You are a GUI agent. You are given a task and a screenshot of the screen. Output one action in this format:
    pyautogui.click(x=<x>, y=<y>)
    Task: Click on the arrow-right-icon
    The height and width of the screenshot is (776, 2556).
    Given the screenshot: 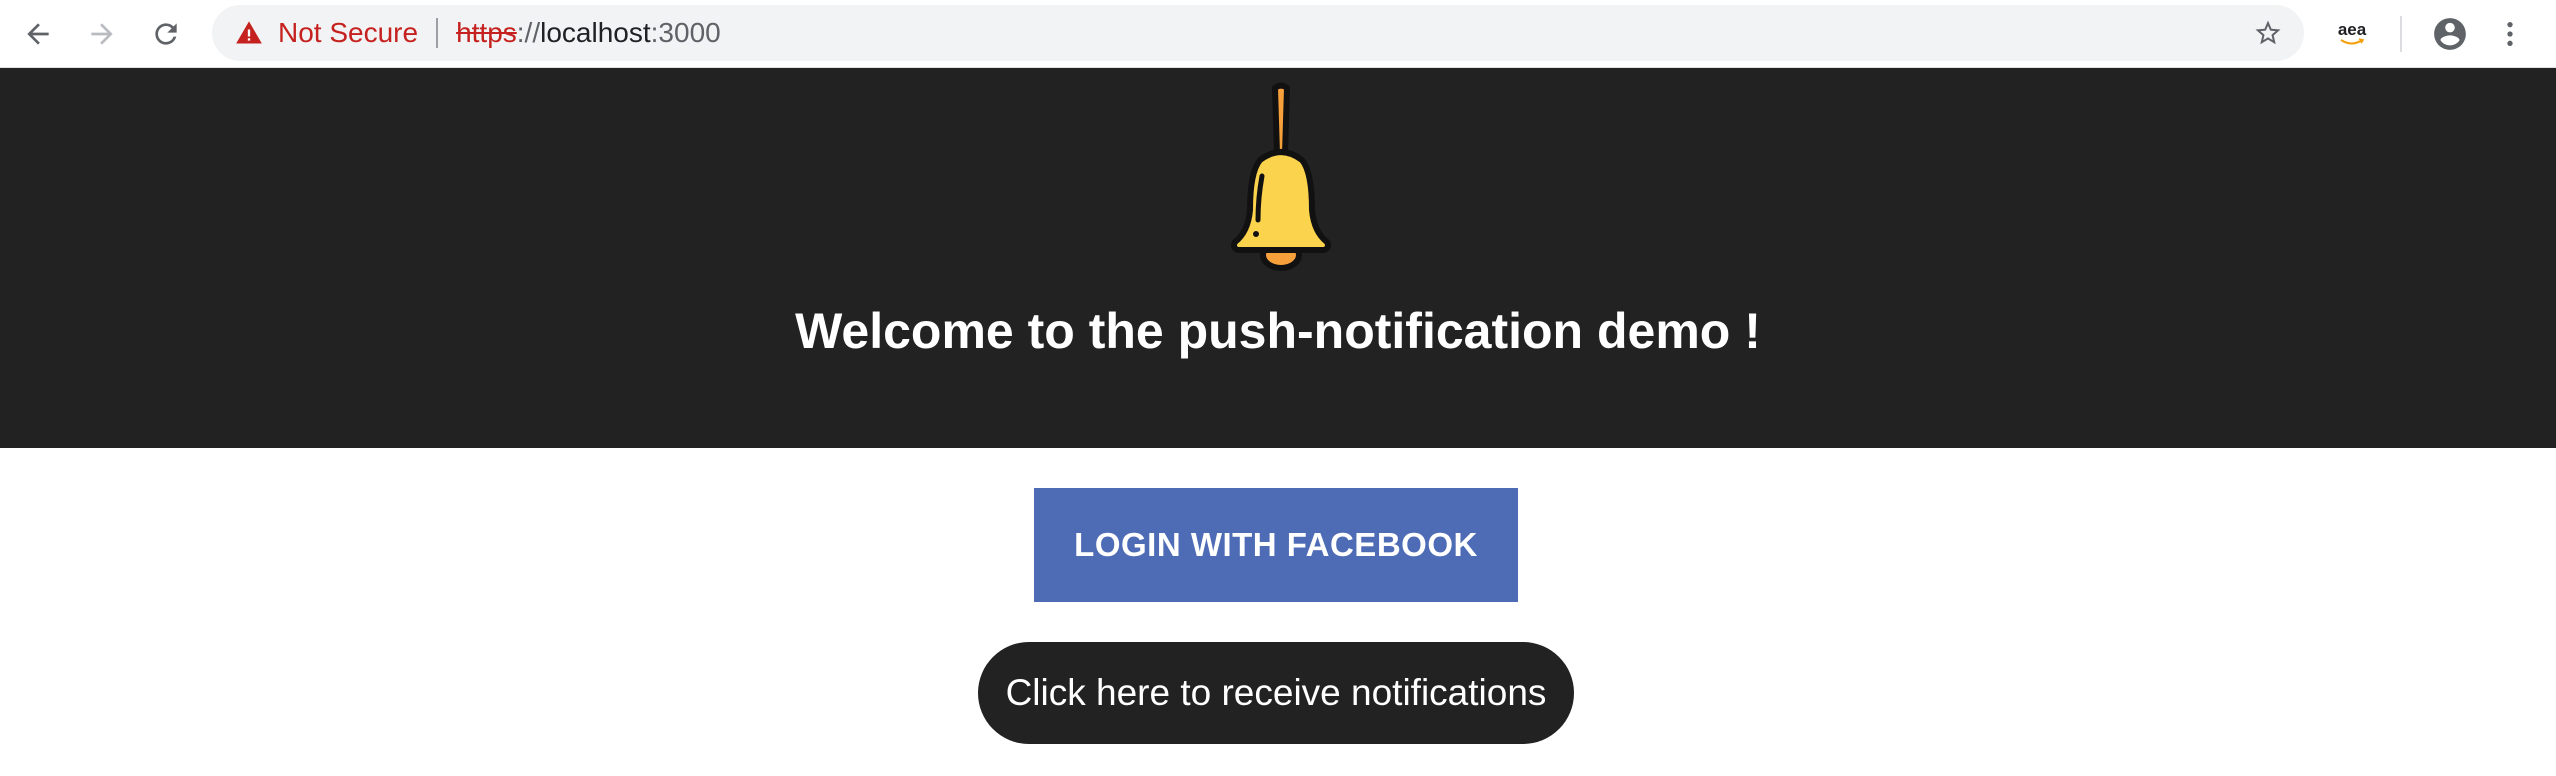 What is the action you would take?
    pyautogui.click(x=102, y=34)
    